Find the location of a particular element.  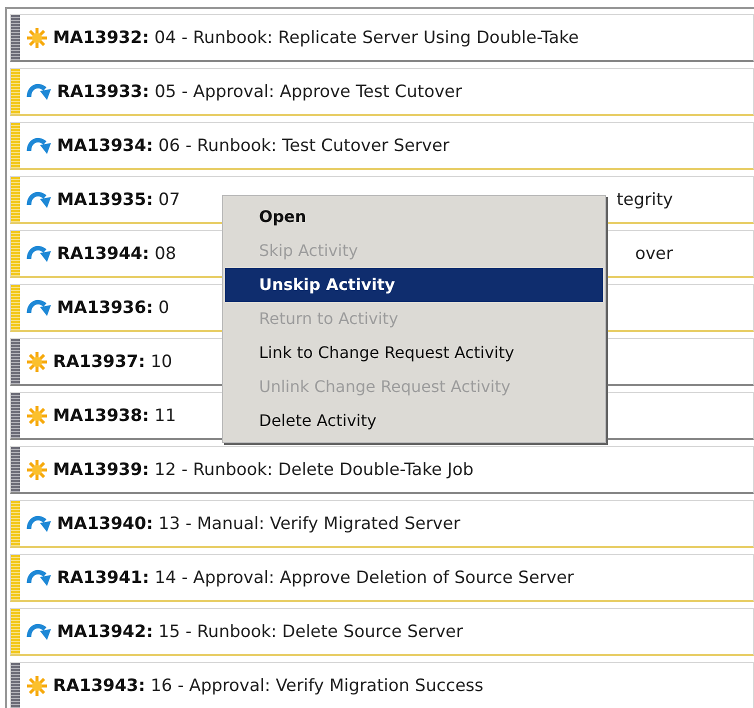

activity-label: MA13936: 0 is located at coordinates (113, 308).